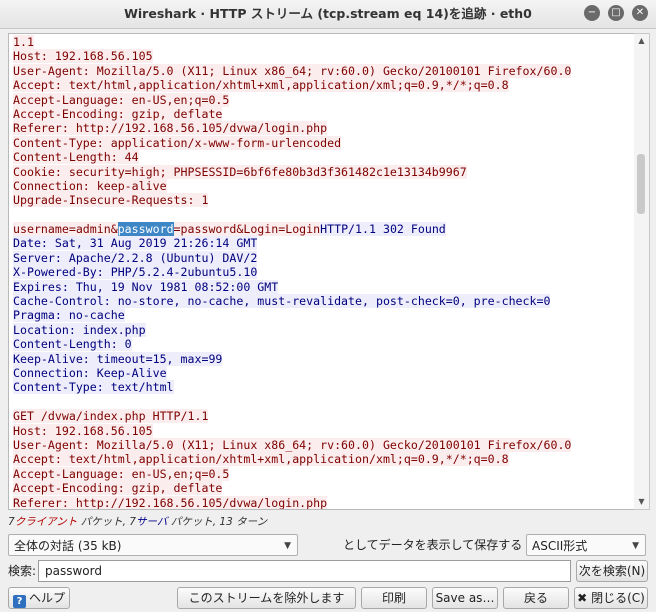 The width and height of the screenshot is (656, 612). What do you see at coordinates (111, 200) in the screenshot?
I see `stream-text: Upgrade-Insecure-Requests: 1` at bounding box center [111, 200].